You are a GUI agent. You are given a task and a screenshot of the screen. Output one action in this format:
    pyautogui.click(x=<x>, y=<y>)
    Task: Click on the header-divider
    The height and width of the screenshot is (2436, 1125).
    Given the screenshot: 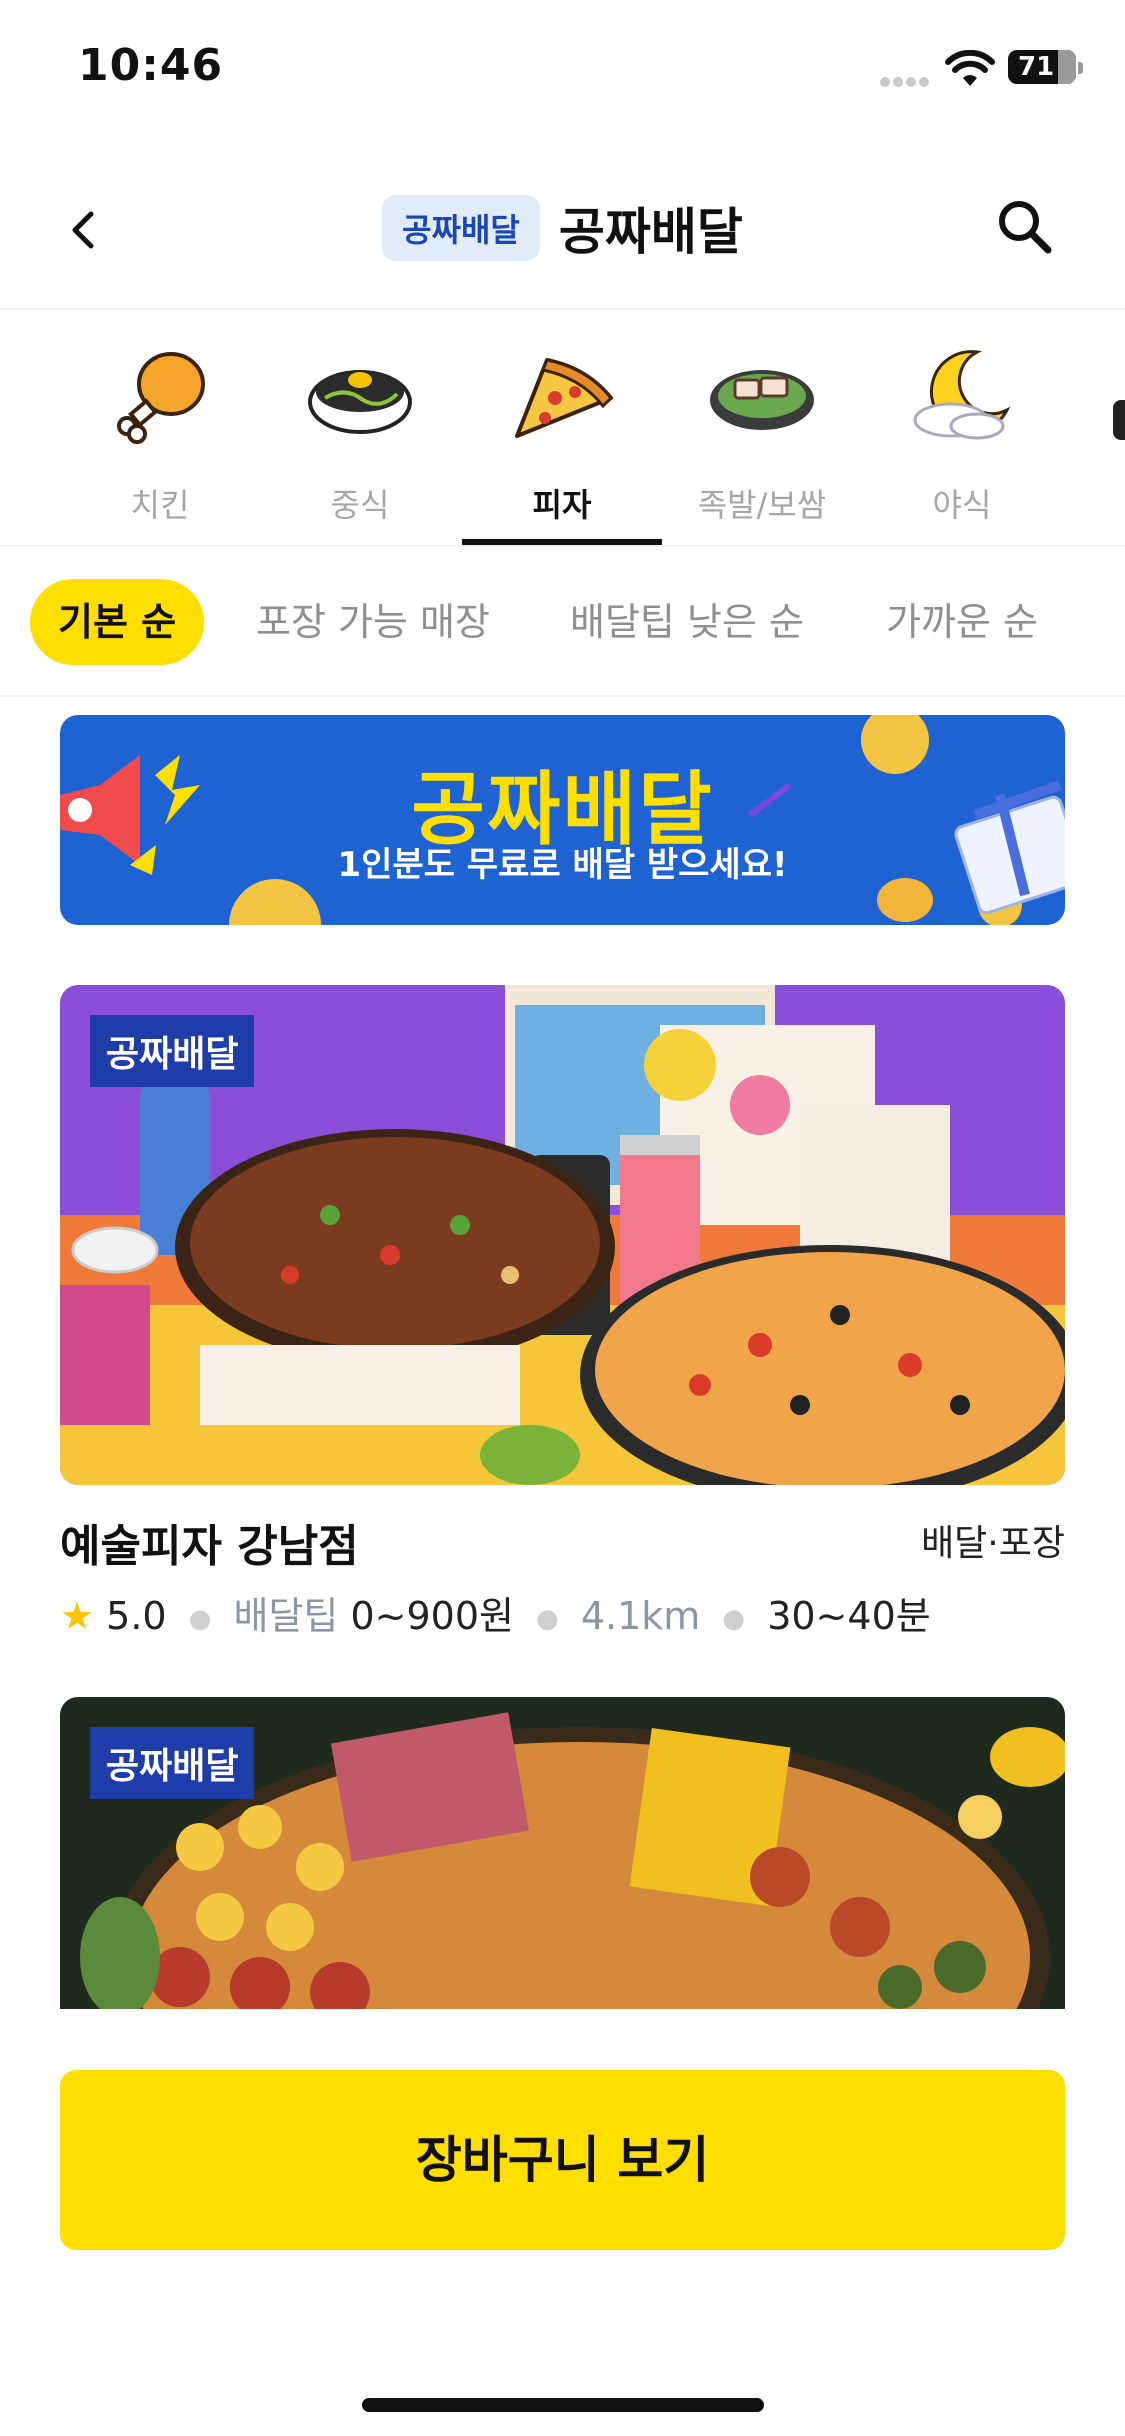 What is the action you would take?
    pyautogui.click(x=562, y=309)
    